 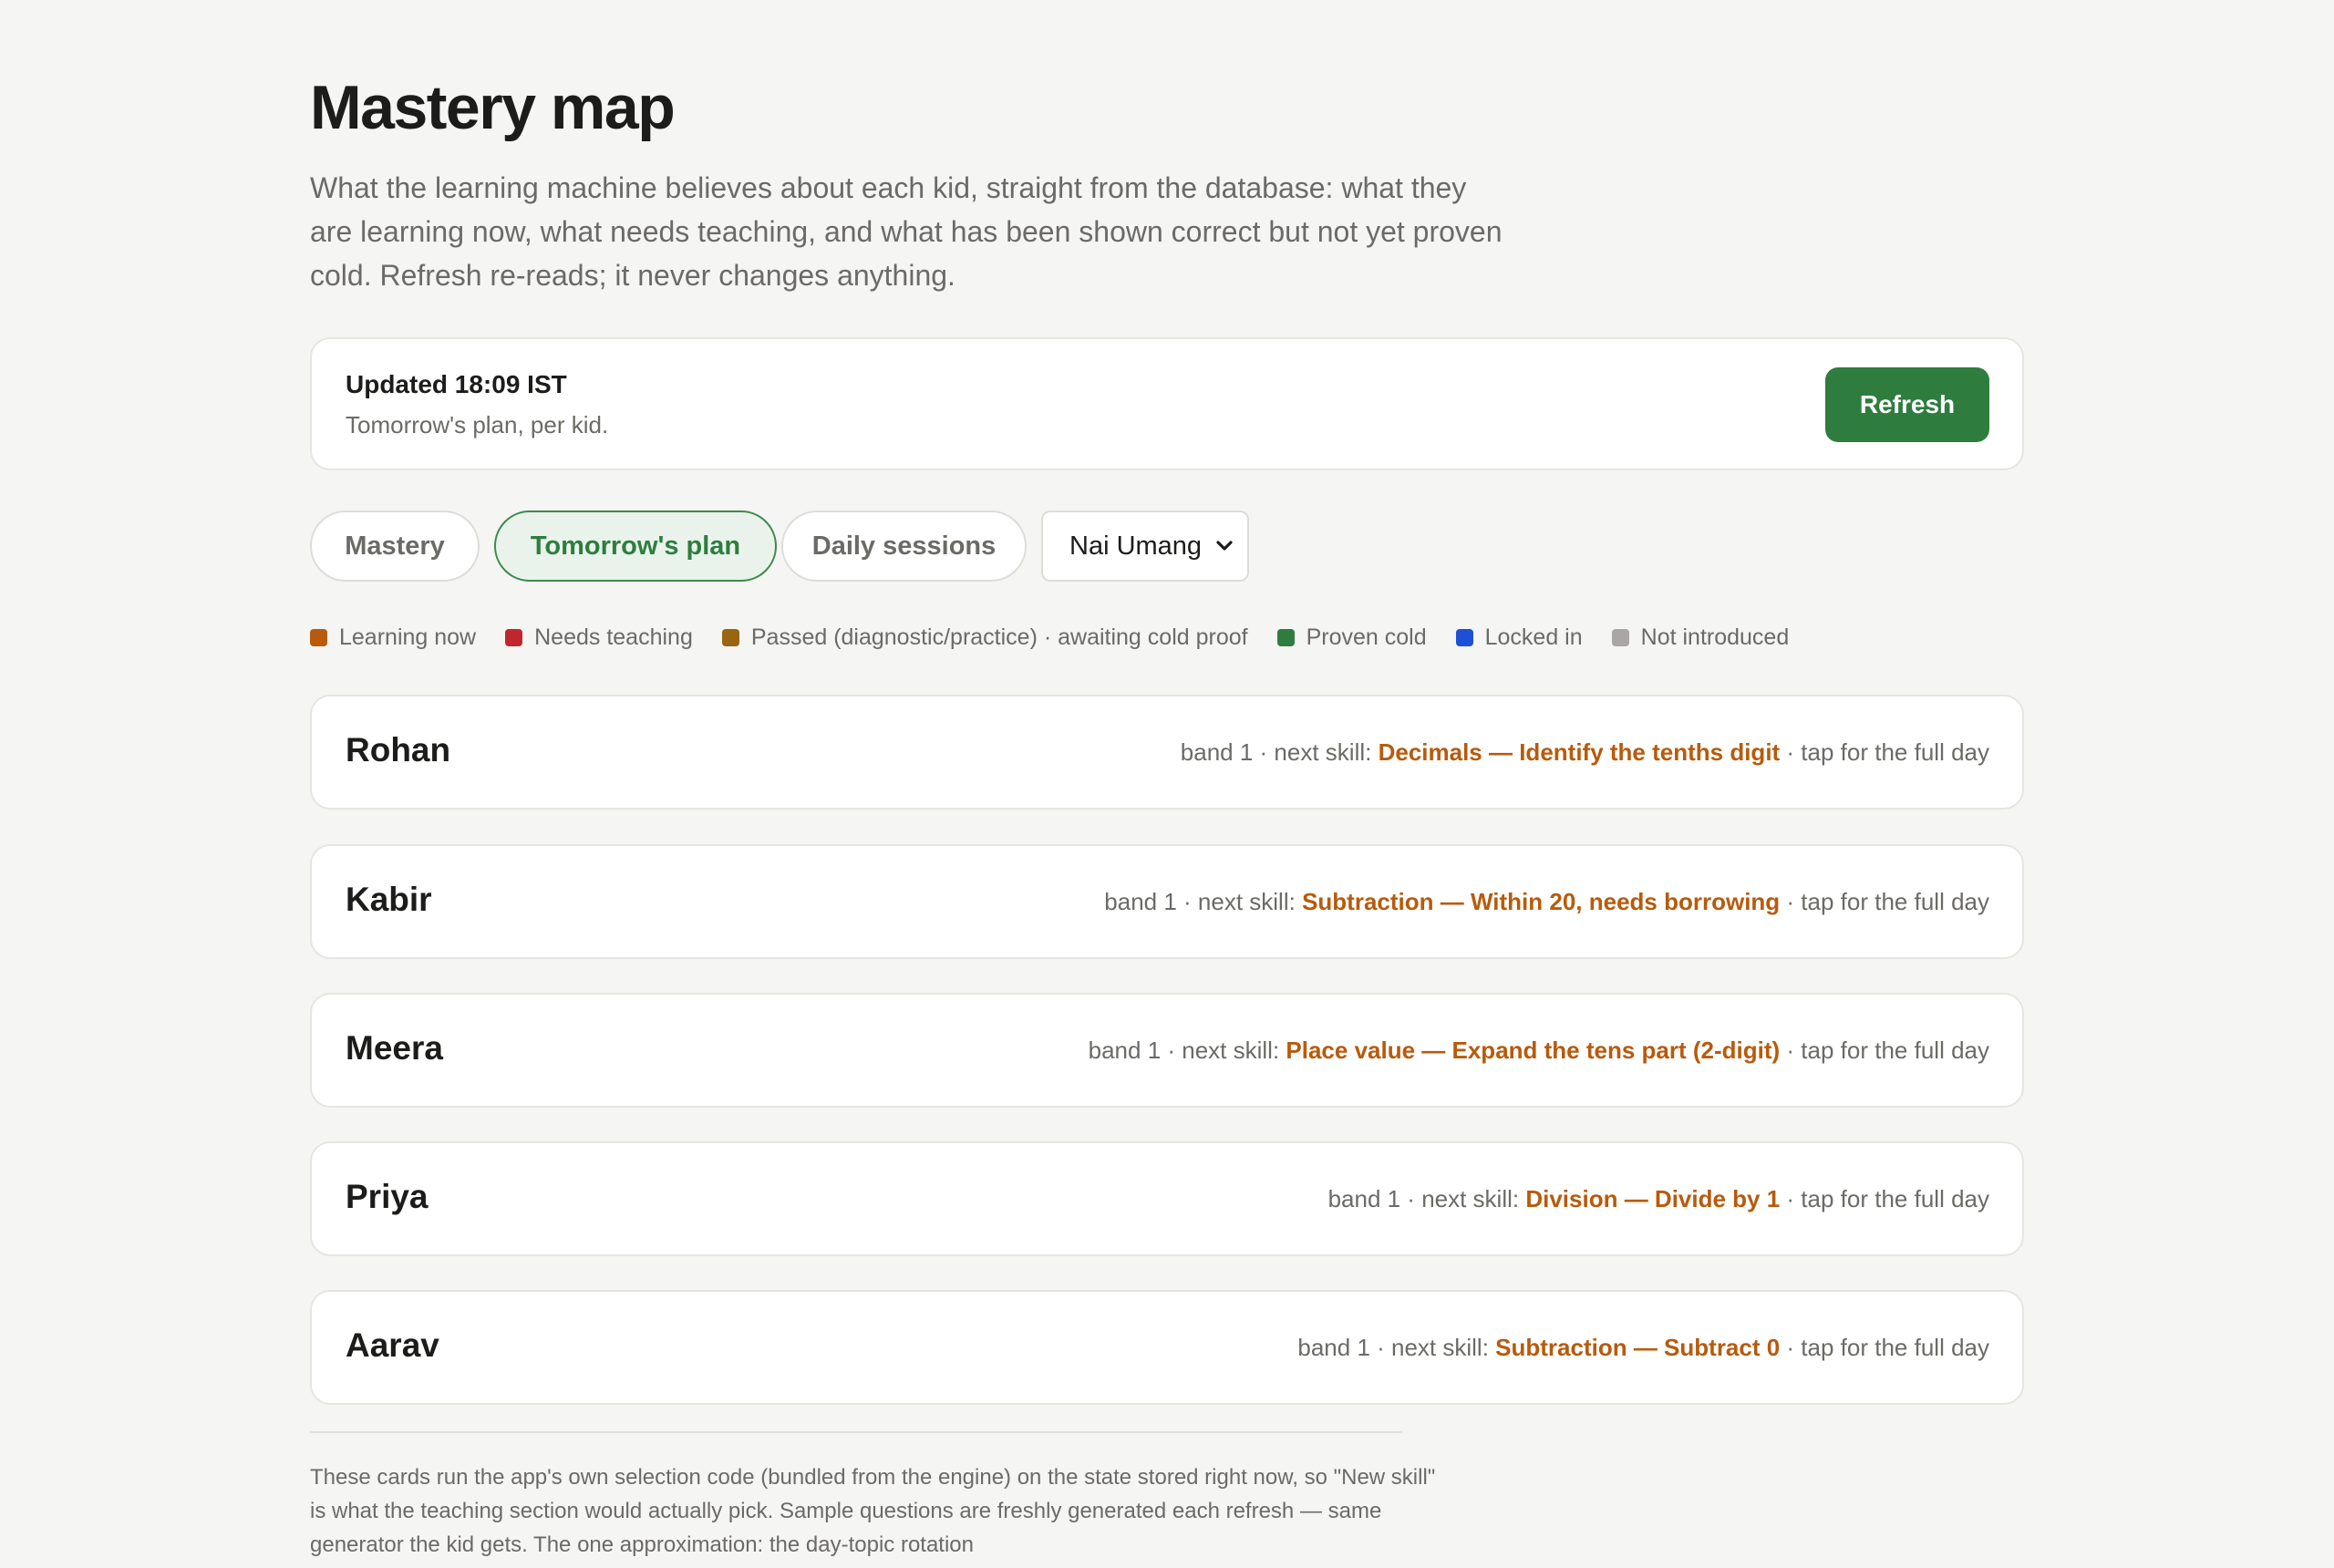 I want to click on legend-label: Locked in, so click(x=1534, y=637).